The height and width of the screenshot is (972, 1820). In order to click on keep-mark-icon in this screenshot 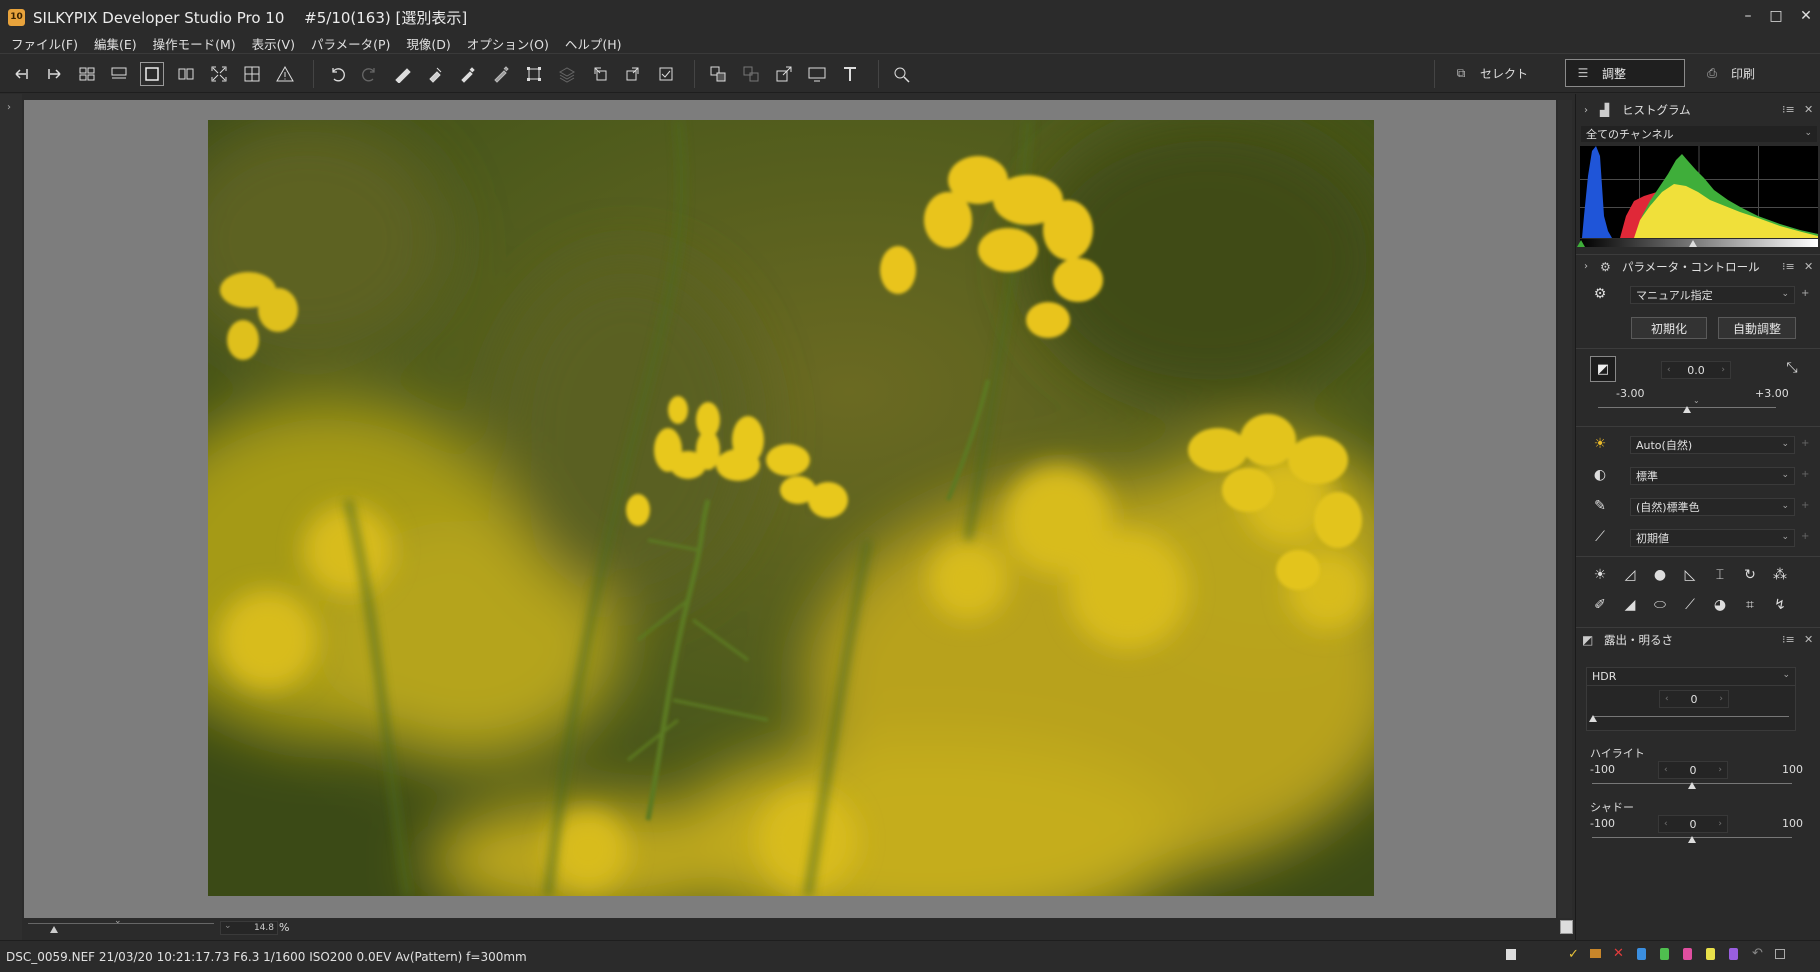, I will do `click(1595, 953)`.